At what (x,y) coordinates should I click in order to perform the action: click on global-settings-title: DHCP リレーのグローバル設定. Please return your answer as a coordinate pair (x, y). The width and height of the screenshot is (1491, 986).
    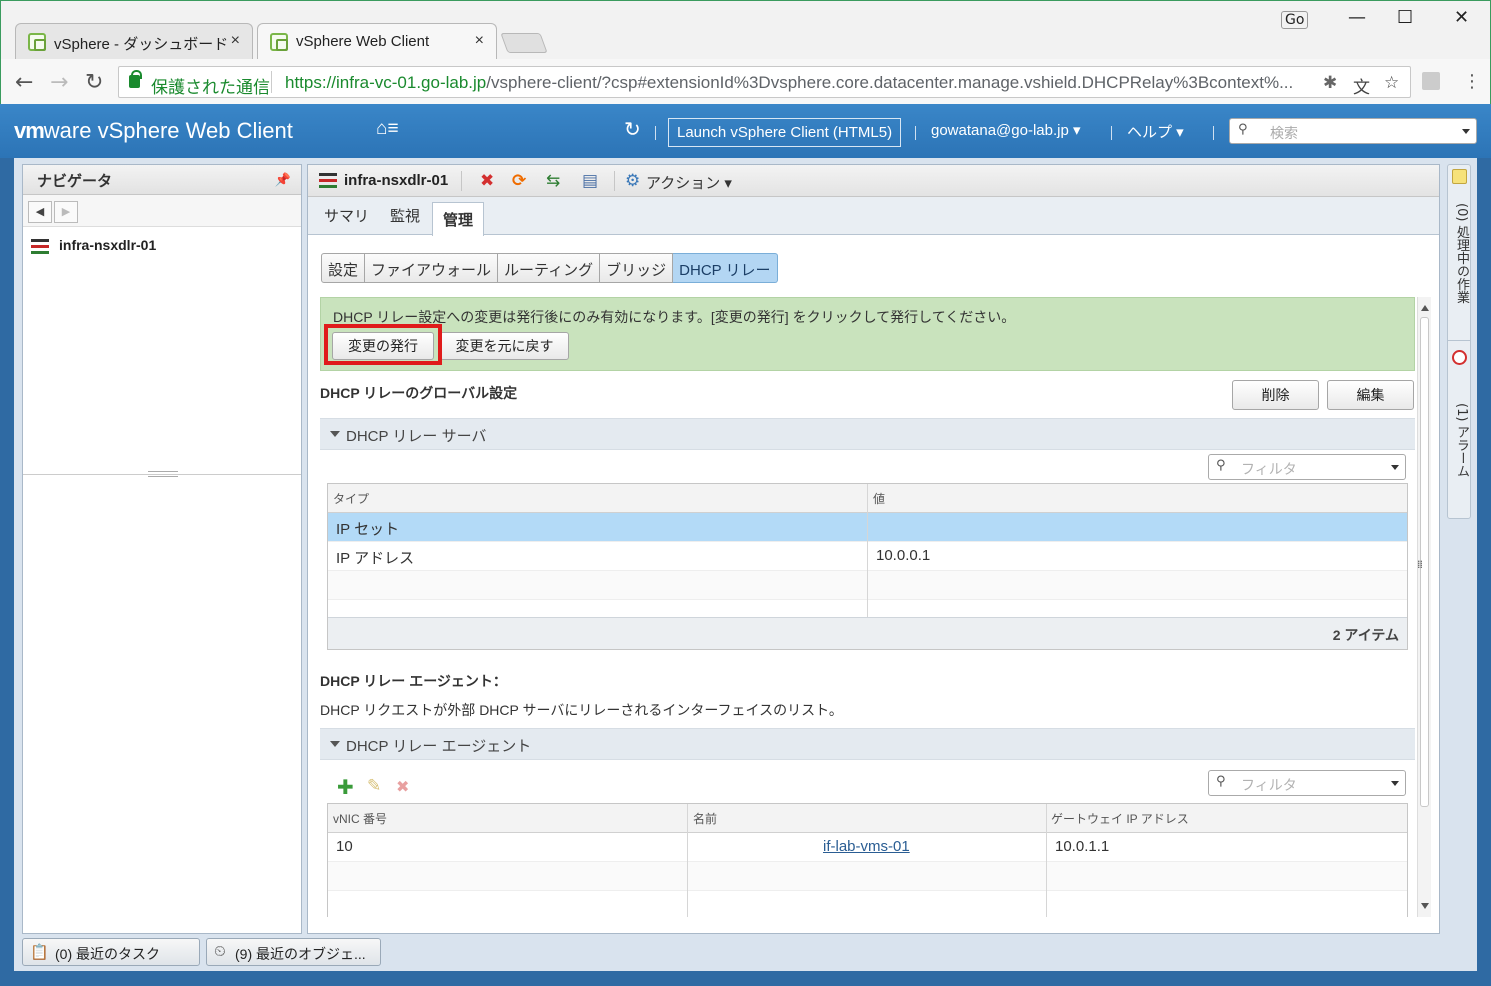
    Looking at the image, I should click on (419, 393).